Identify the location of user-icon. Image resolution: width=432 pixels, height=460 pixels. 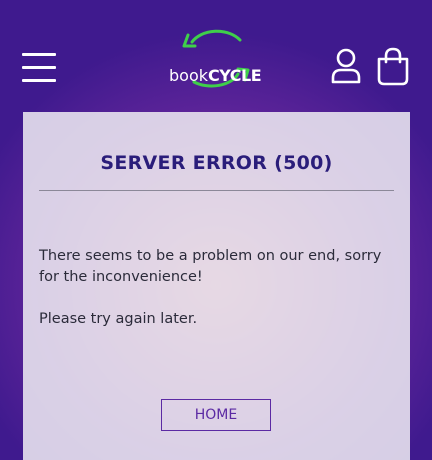
(346, 66).